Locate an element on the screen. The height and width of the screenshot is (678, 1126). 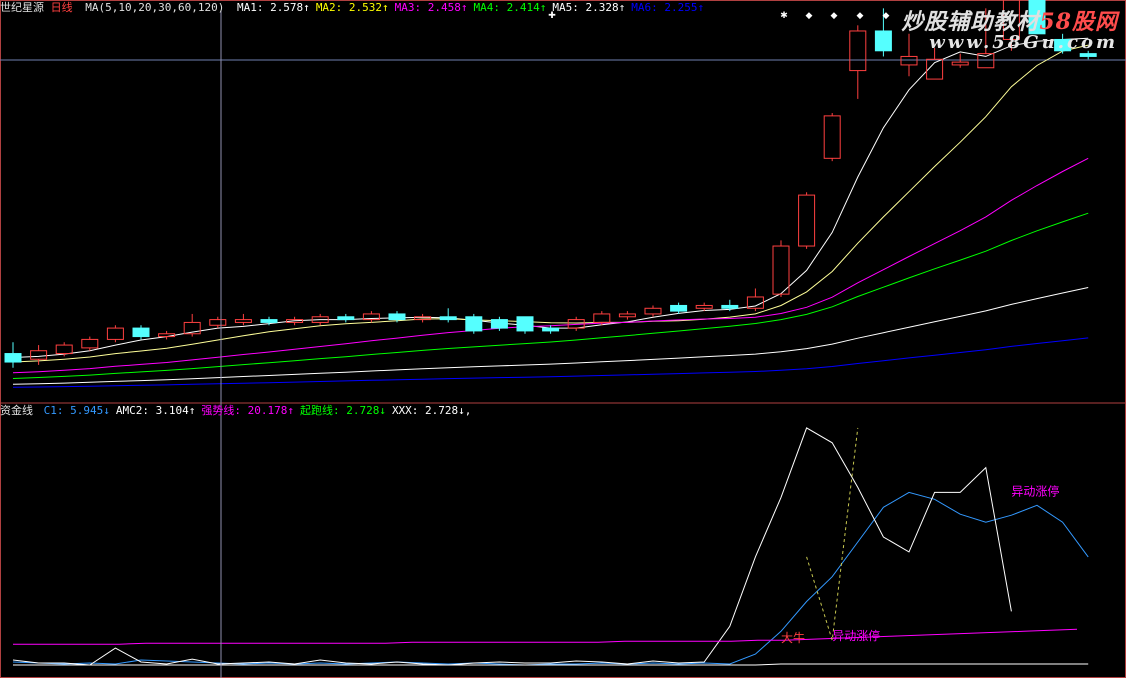
watermark-url: www.58Gu.com is located at coordinates (1023, 42).